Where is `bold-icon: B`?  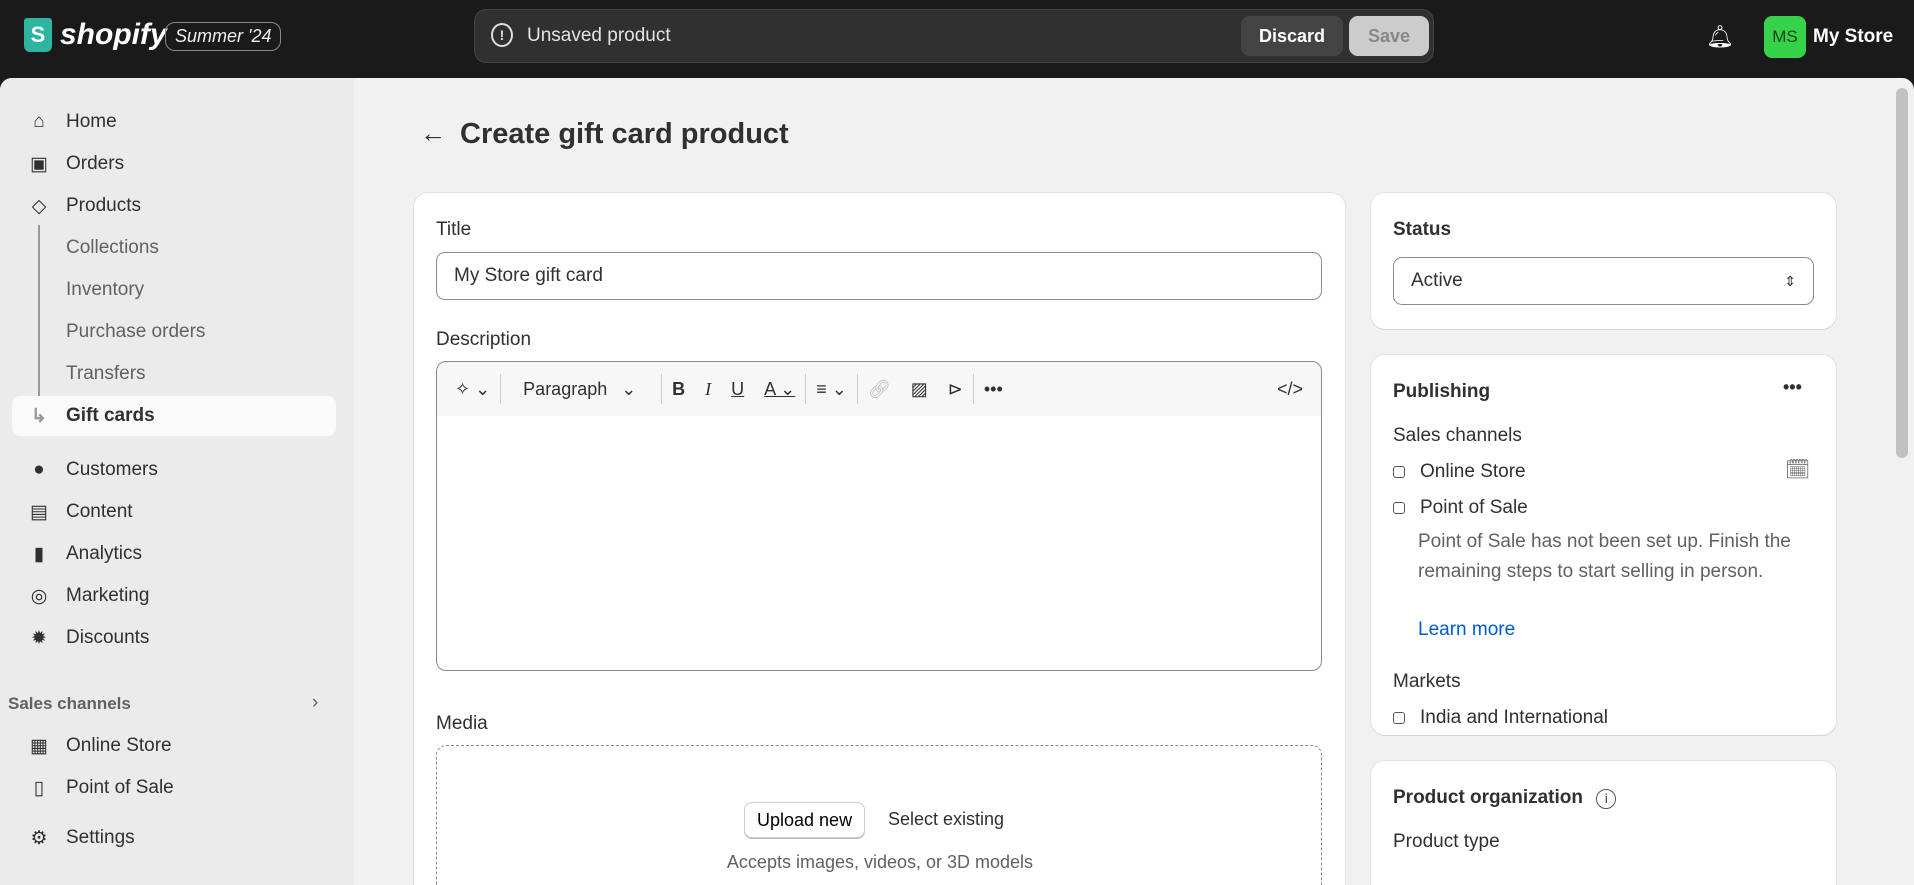 bold-icon: B is located at coordinates (678, 389).